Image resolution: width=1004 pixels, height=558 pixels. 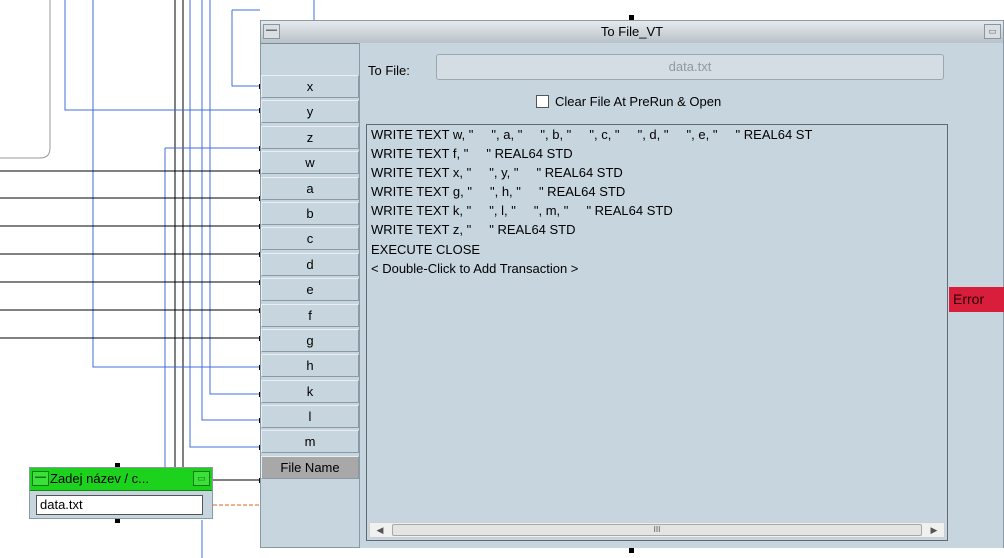 I want to click on transaction-line: WRITE TEXT x, " ", y, " " REAL64 STD, so click(x=657, y=172).